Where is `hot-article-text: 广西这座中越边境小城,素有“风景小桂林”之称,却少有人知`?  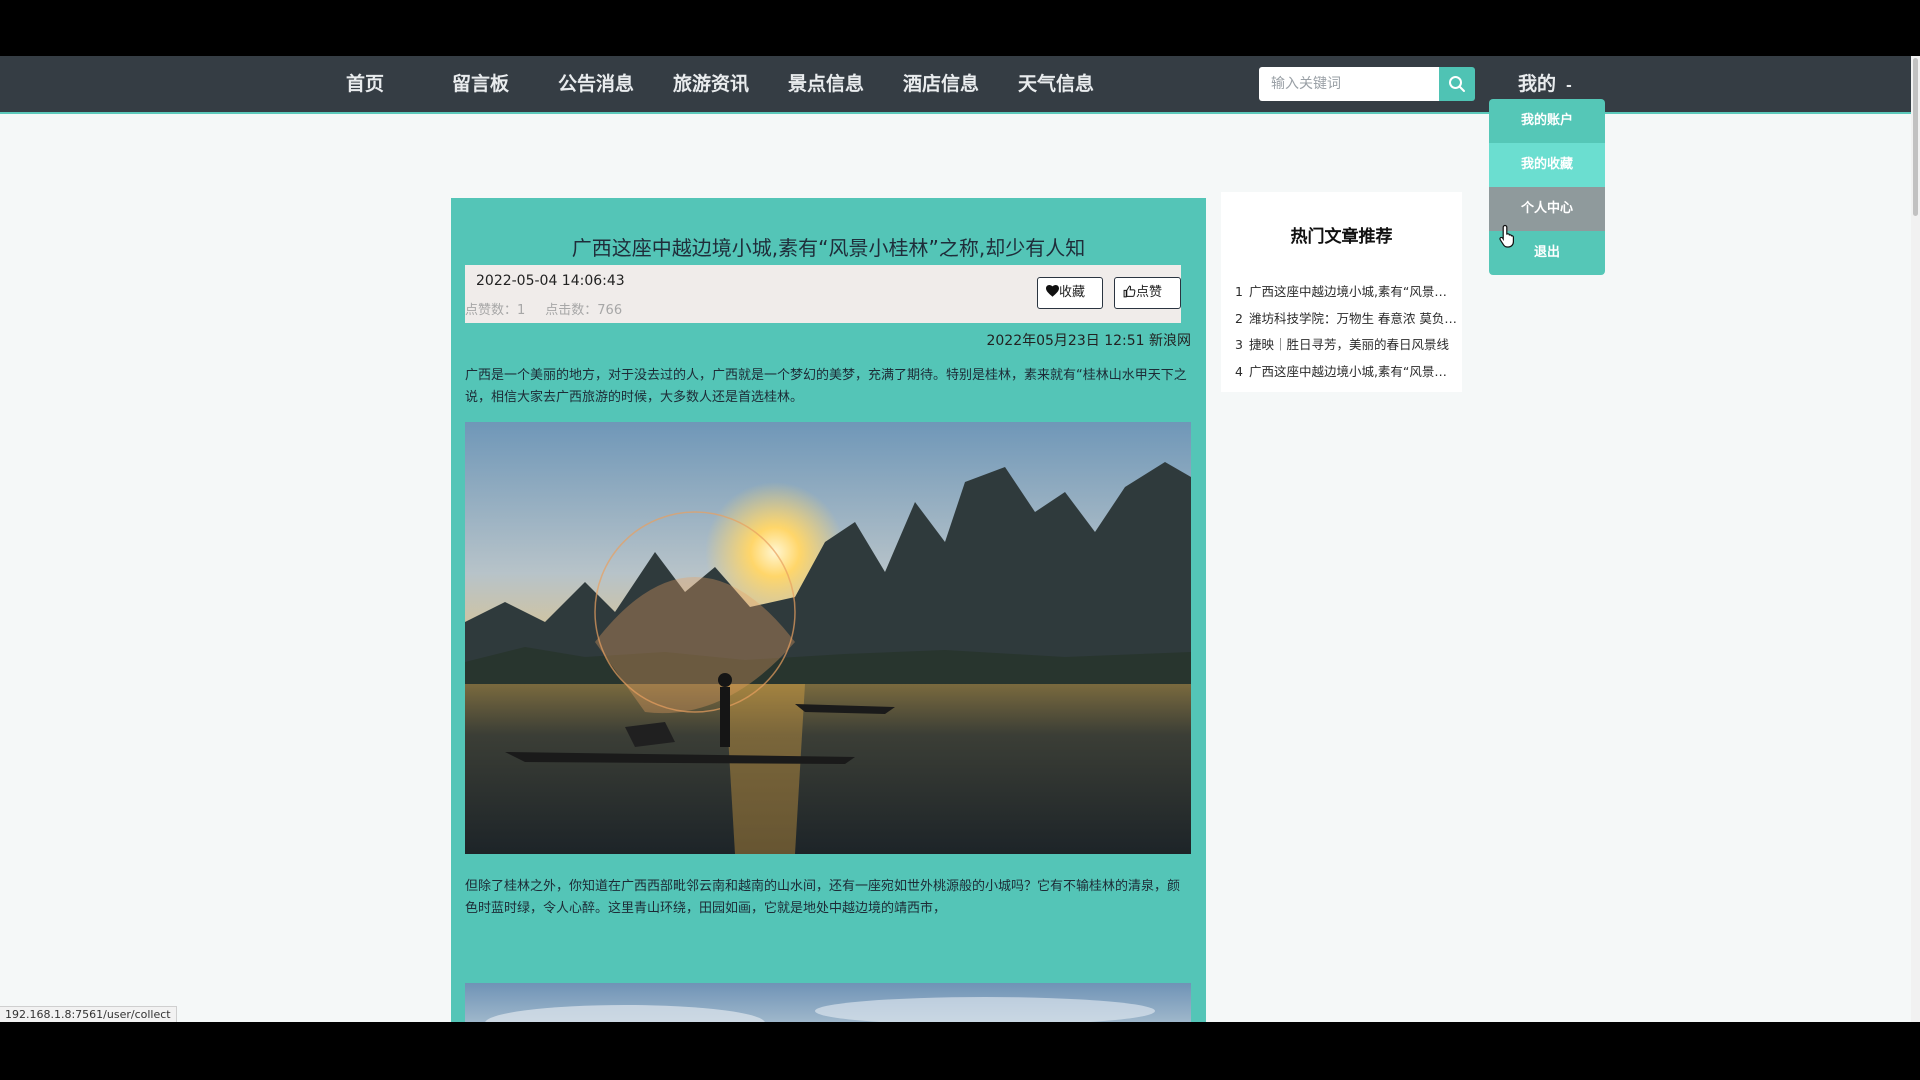 hot-article-text: 广西这座中越边境小城,素有“风景小桂林”之称,却少有人知 is located at coordinates (1352, 291).